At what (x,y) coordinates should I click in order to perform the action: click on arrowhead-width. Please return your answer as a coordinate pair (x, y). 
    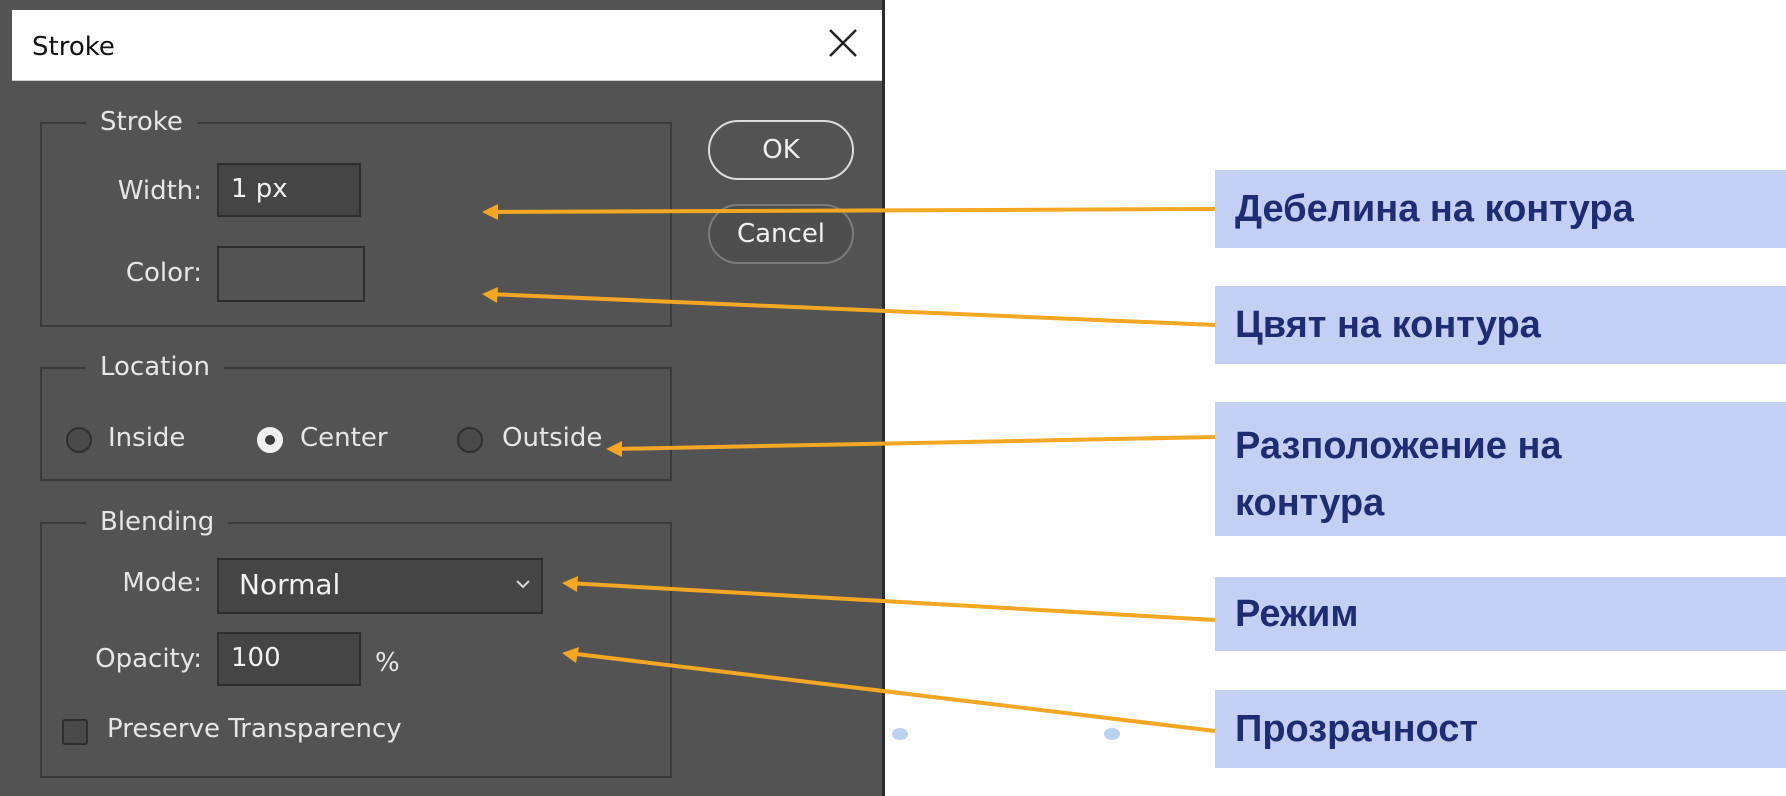
    Looking at the image, I should click on (490, 212).